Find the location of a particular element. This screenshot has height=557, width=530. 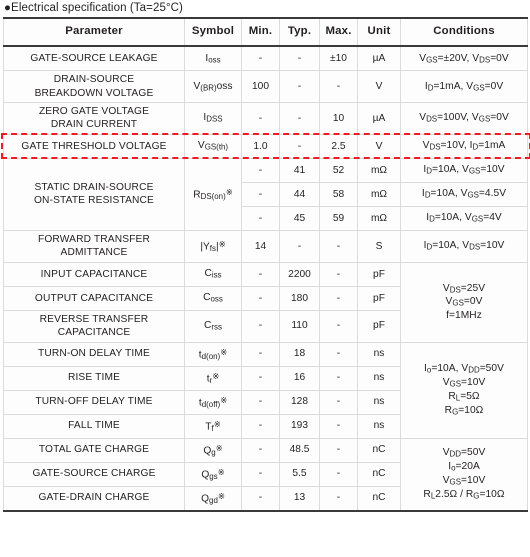

column-header-max: Max. is located at coordinates (338, 33).